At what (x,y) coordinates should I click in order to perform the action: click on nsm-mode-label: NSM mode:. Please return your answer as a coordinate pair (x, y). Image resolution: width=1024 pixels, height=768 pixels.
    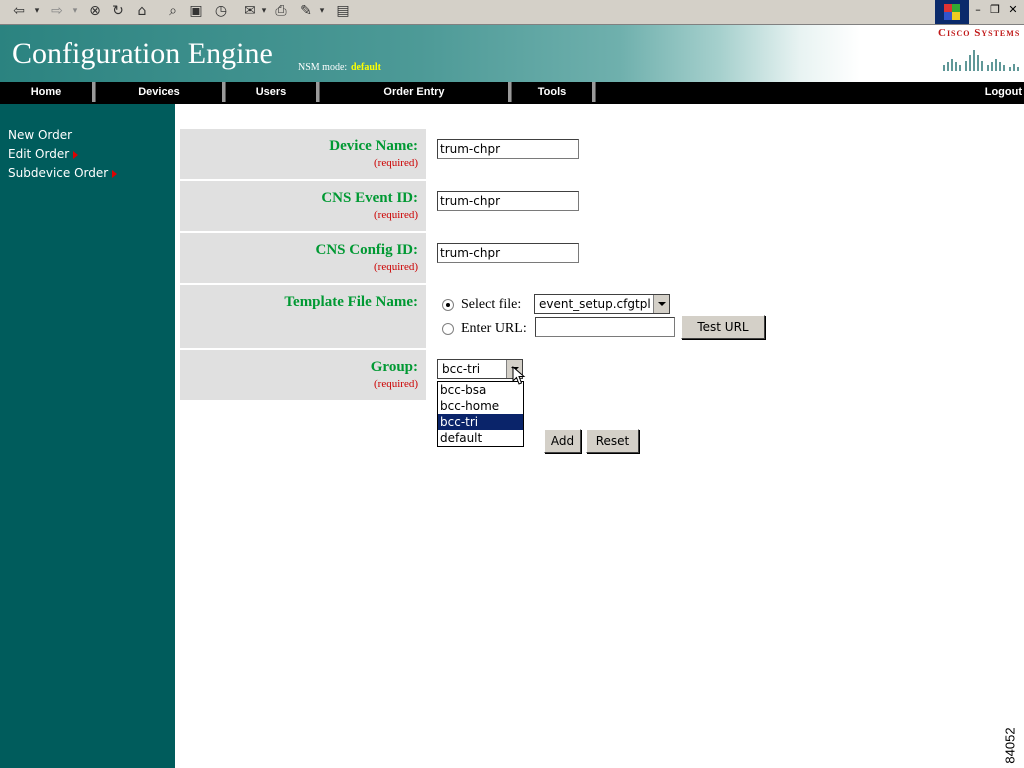
    Looking at the image, I should click on (323, 67).